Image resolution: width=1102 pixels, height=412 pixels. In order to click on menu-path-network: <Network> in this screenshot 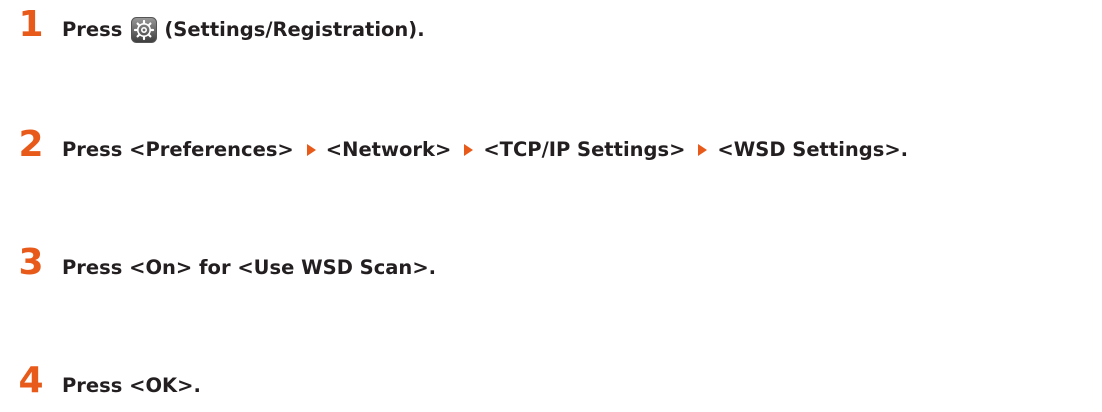, I will do `click(388, 149)`.